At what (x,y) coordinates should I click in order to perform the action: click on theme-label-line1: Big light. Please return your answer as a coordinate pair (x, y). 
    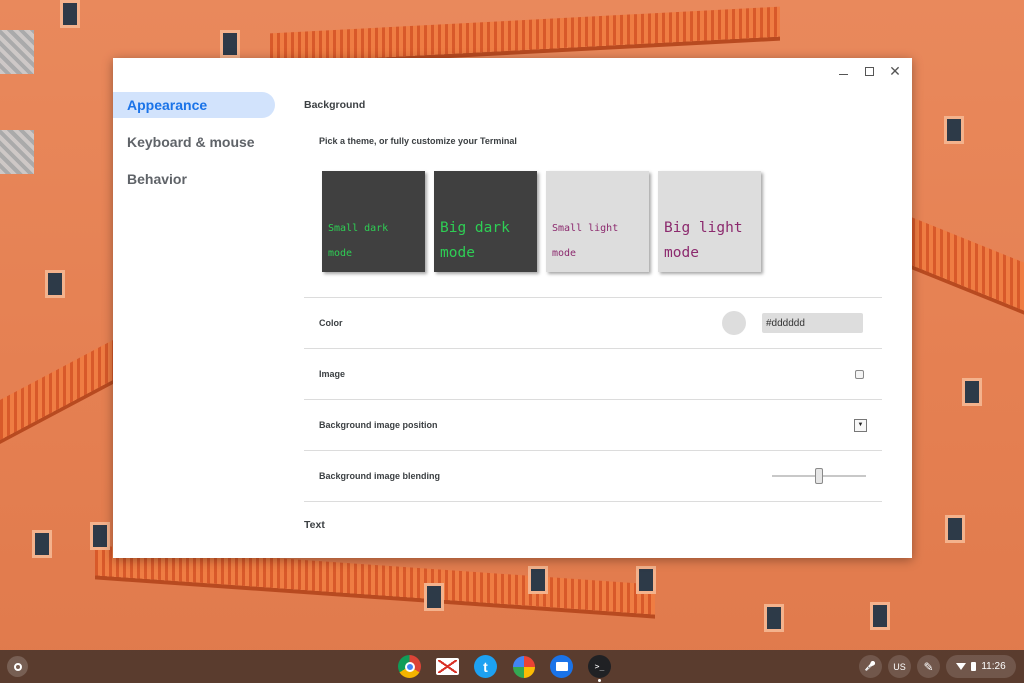
    Looking at the image, I should click on (703, 228).